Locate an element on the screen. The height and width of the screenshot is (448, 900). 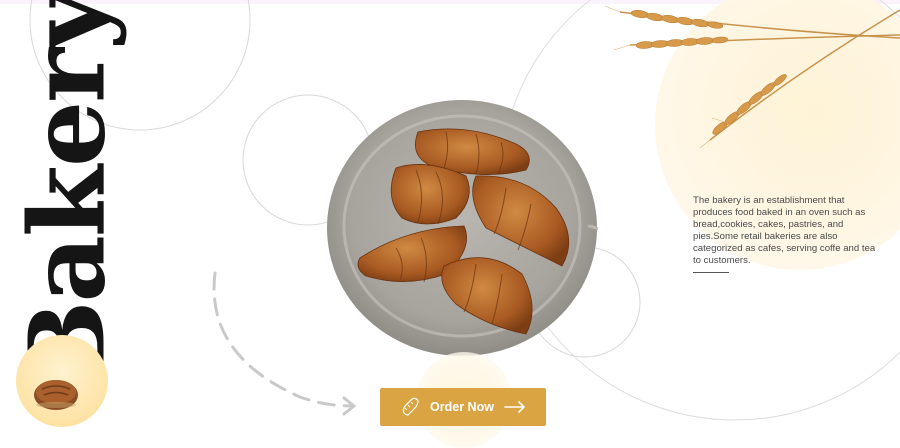
order-now-label: Order Now is located at coordinates (462, 407).